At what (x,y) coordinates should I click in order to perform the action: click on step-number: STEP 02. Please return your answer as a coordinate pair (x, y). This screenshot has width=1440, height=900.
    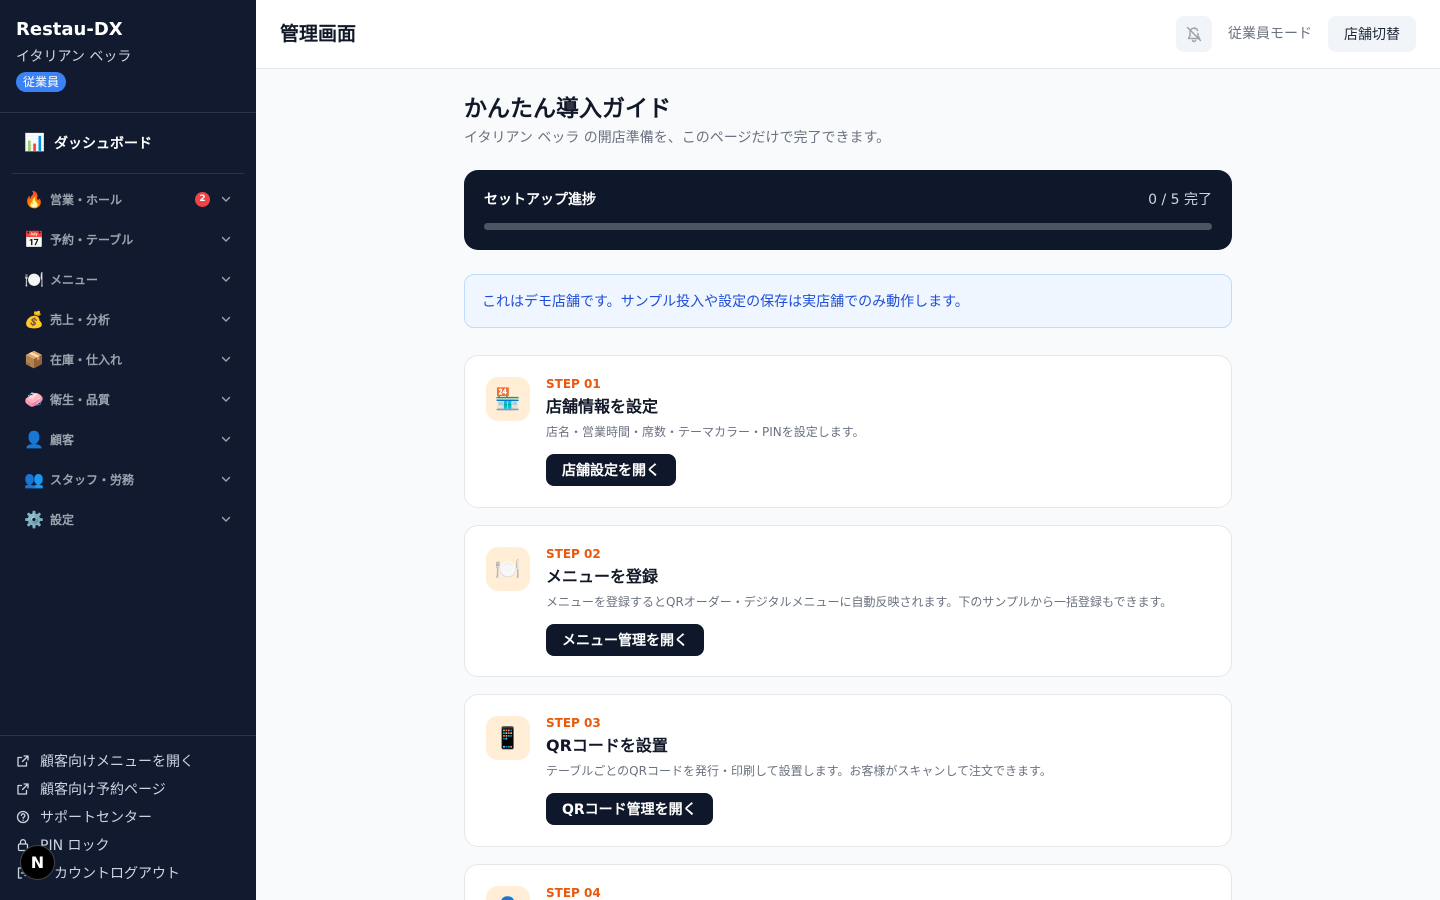
    Looking at the image, I should click on (573, 554).